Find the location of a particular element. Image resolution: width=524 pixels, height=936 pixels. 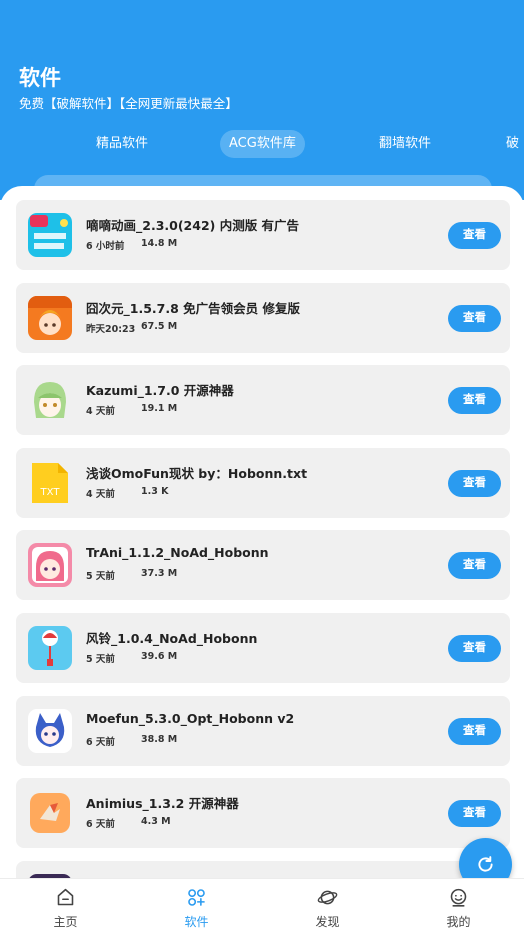

list-item: 嘀嘀动画_2.3.0(242) 内测版 有广告 6 小时前 14.8 M 查看 is located at coordinates (263, 235).